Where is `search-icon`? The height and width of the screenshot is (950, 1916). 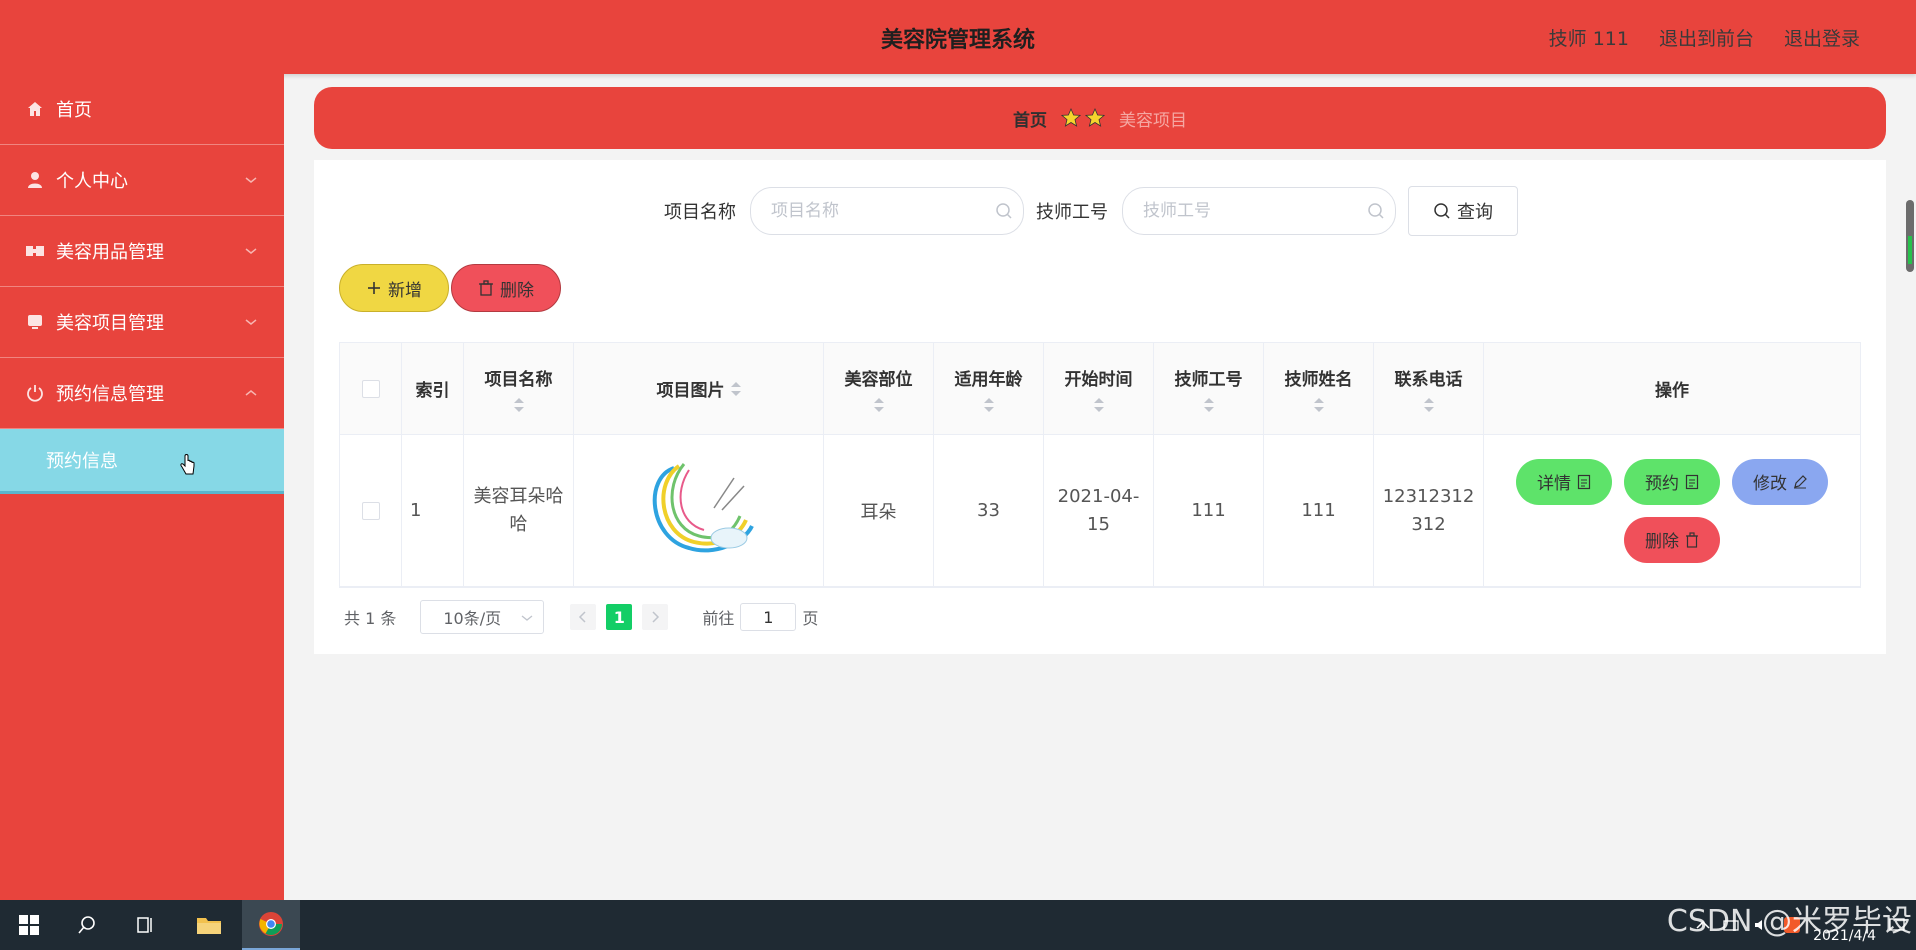
search-icon is located at coordinates (1004, 211).